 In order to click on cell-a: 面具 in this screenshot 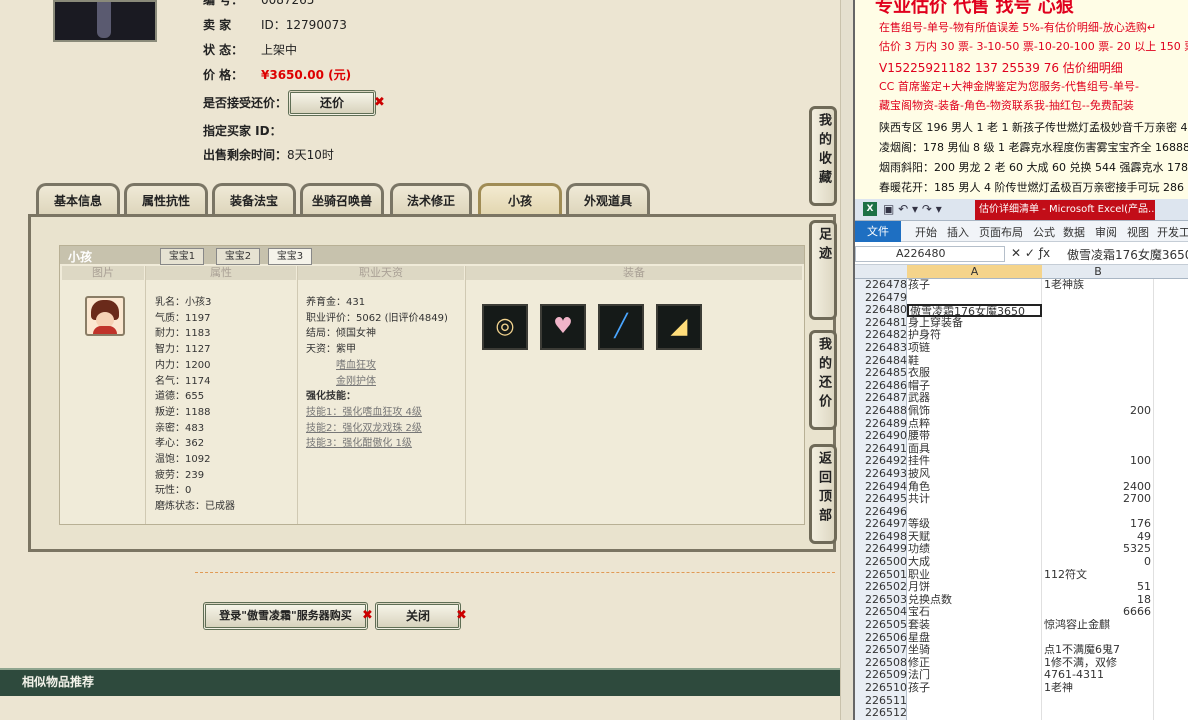, I will do `click(974, 449)`.